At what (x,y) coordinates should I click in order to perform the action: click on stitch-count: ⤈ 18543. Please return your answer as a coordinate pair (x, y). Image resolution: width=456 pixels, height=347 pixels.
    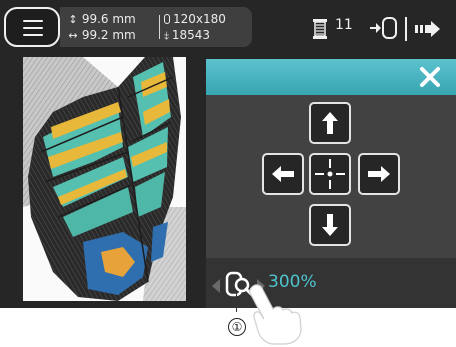
    Looking at the image, I should click on (187, 35).